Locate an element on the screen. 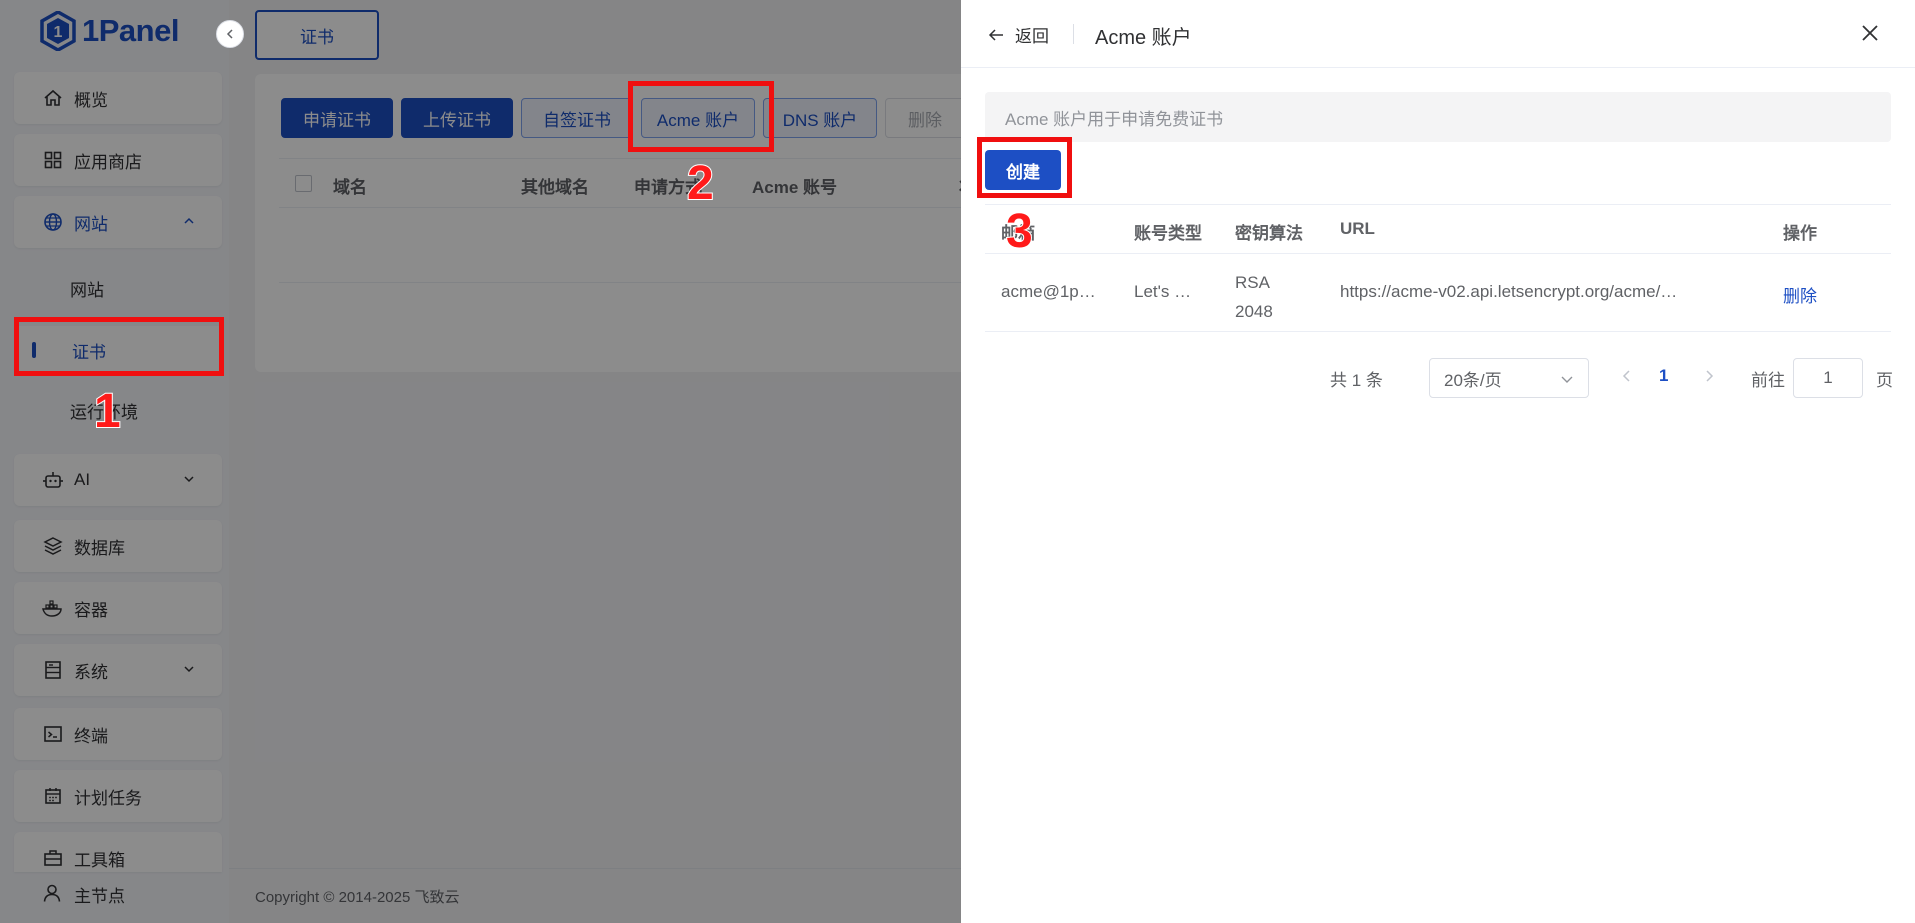 Image resolution: width=1915 pixels, height=923 pixels. close-icon is located at coordinates (1870, 33).